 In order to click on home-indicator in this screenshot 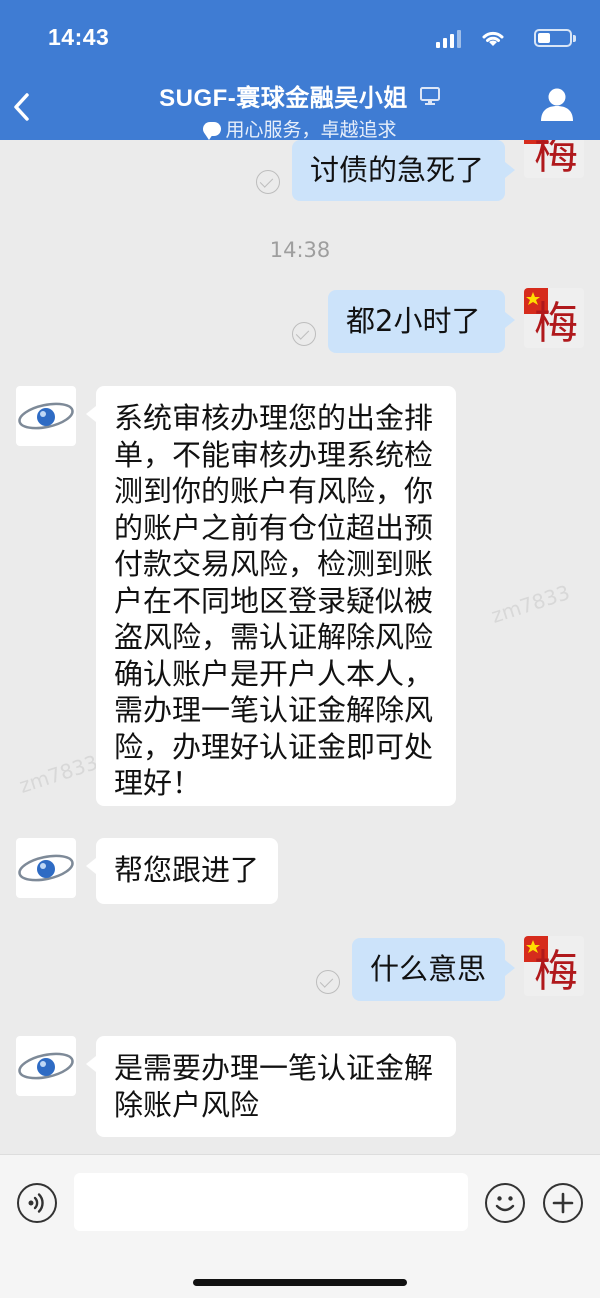, I will do `click(300, 1282)`.